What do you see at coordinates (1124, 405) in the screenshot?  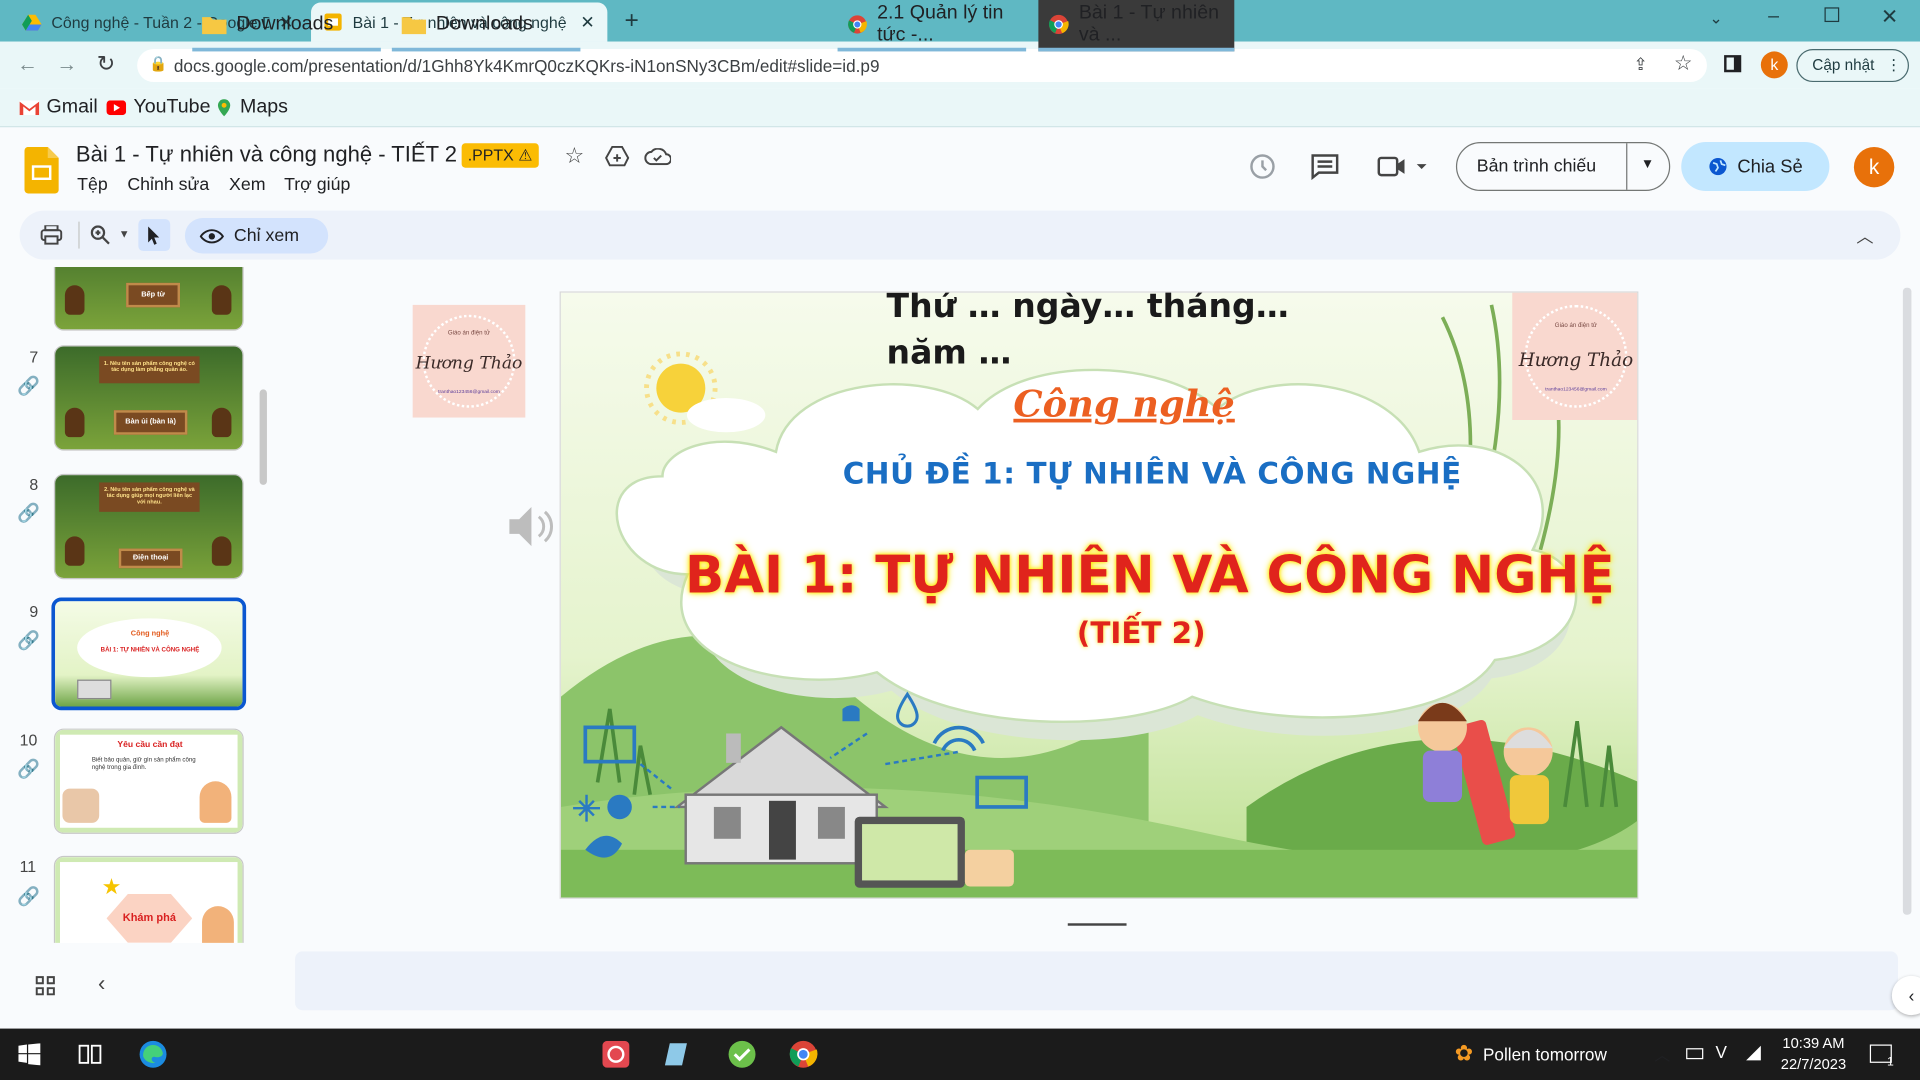 I see `subject-title: Công nghệ` at bounding box center [1124, 405].